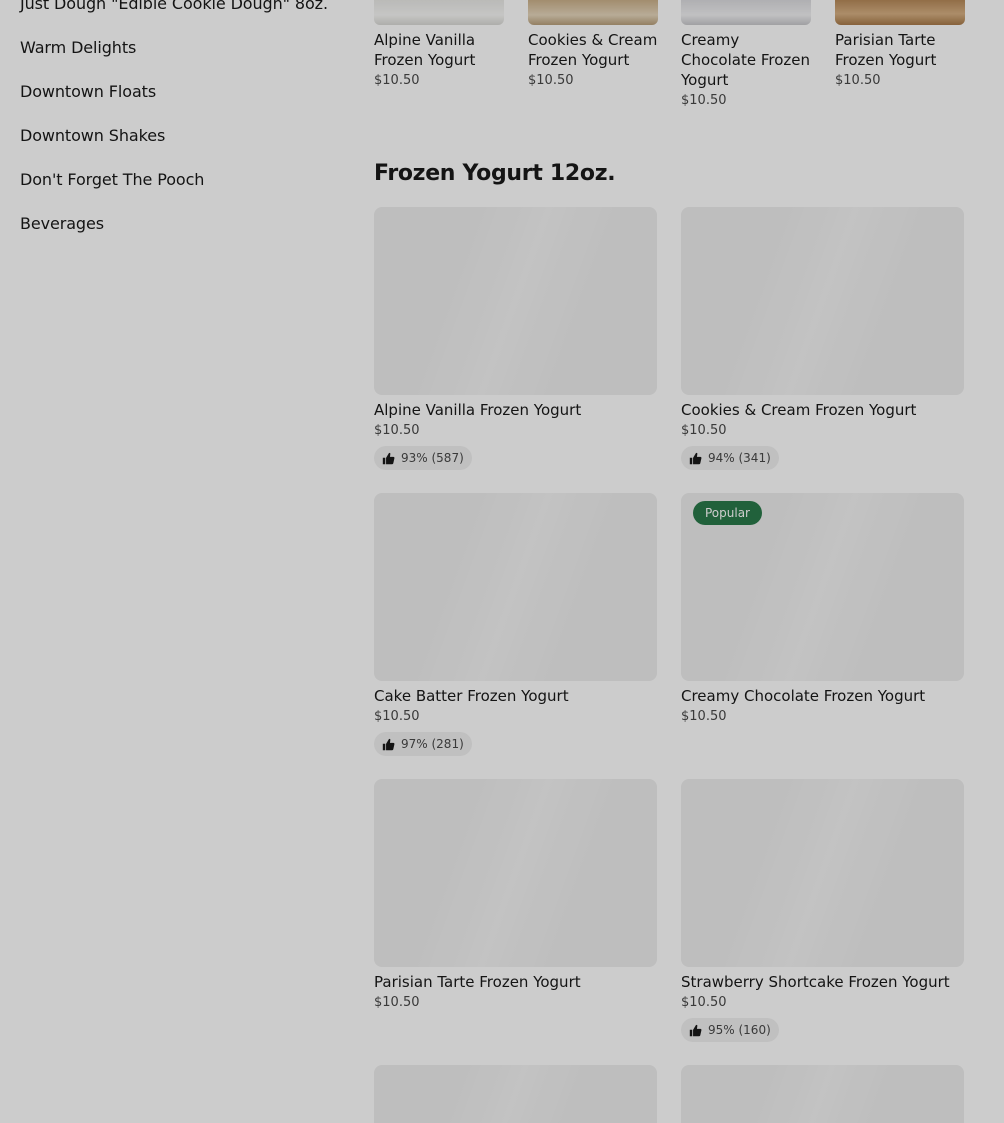 The image size is (1004, 1123). What do you see at coordinates (799, 410) in the screenshot?
I see `product-title: Cookies & Cream Frozen Yogurt` at bounding box center [799, 410].